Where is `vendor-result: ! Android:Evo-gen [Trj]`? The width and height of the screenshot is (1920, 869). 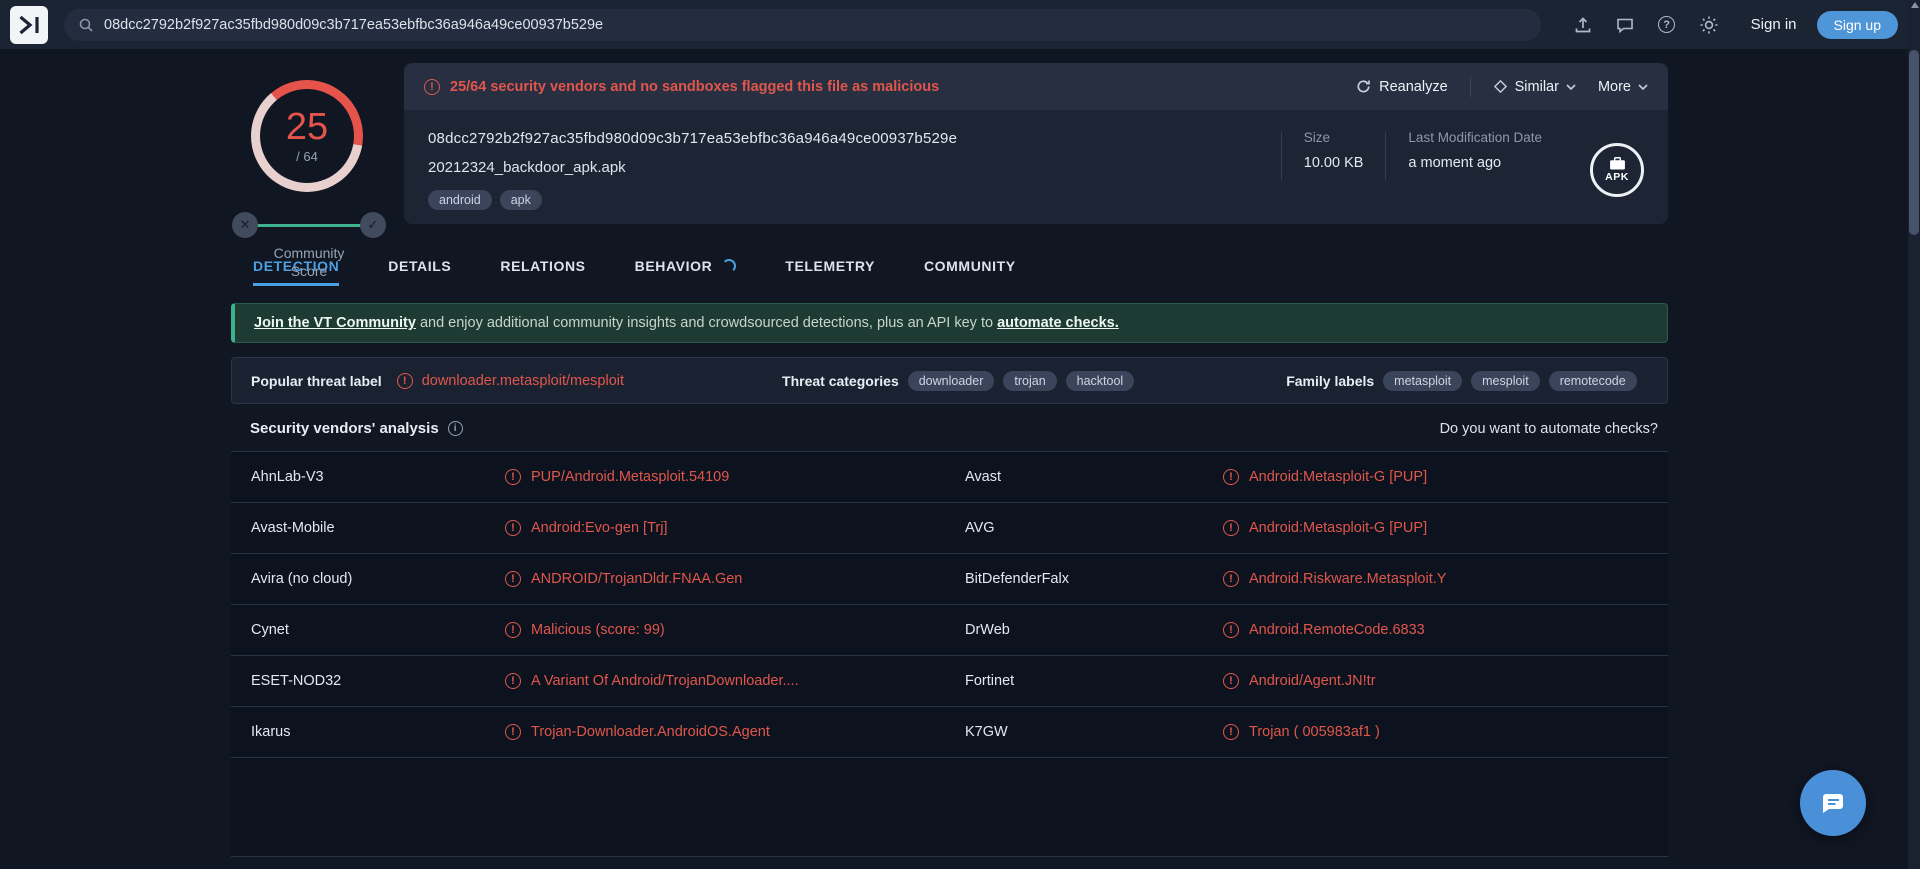 vendor-result: ! Android:Evo-gen [Trj] is located at coordinates (735, 528).